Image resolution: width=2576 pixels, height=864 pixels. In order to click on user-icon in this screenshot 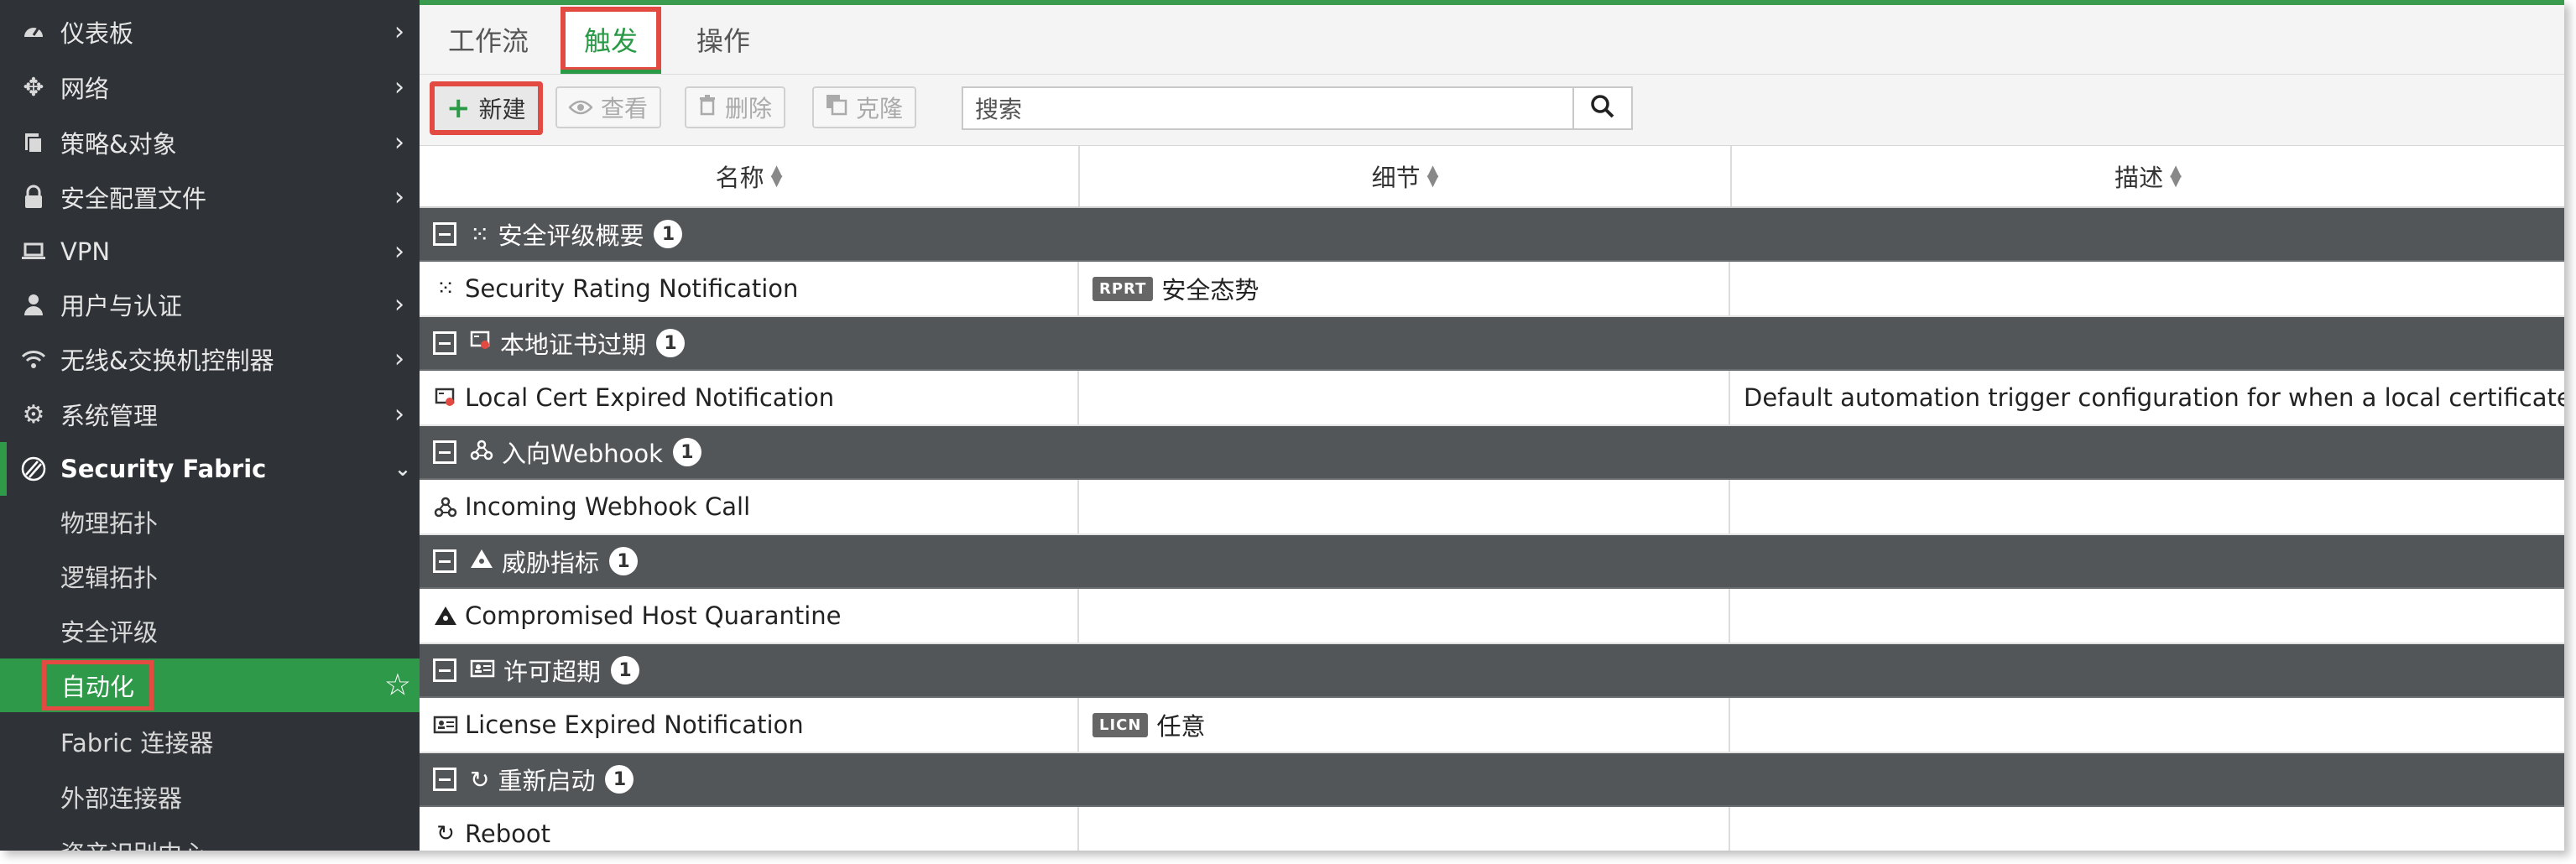, I will do `click(33, 304)`.